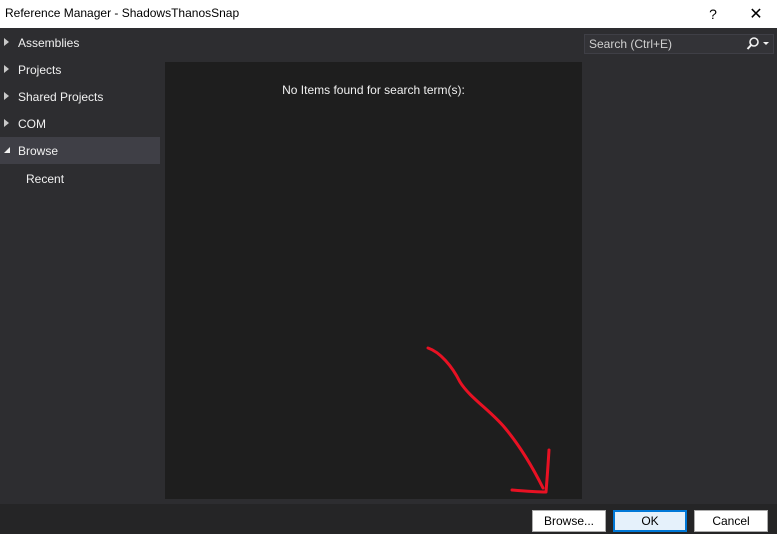 This screenshot has height=534, width=777. What do you see at coordinates (80, 123) in the screenshot?
I see `sidebar-item-com: COM` at bounding box center [80, 123].